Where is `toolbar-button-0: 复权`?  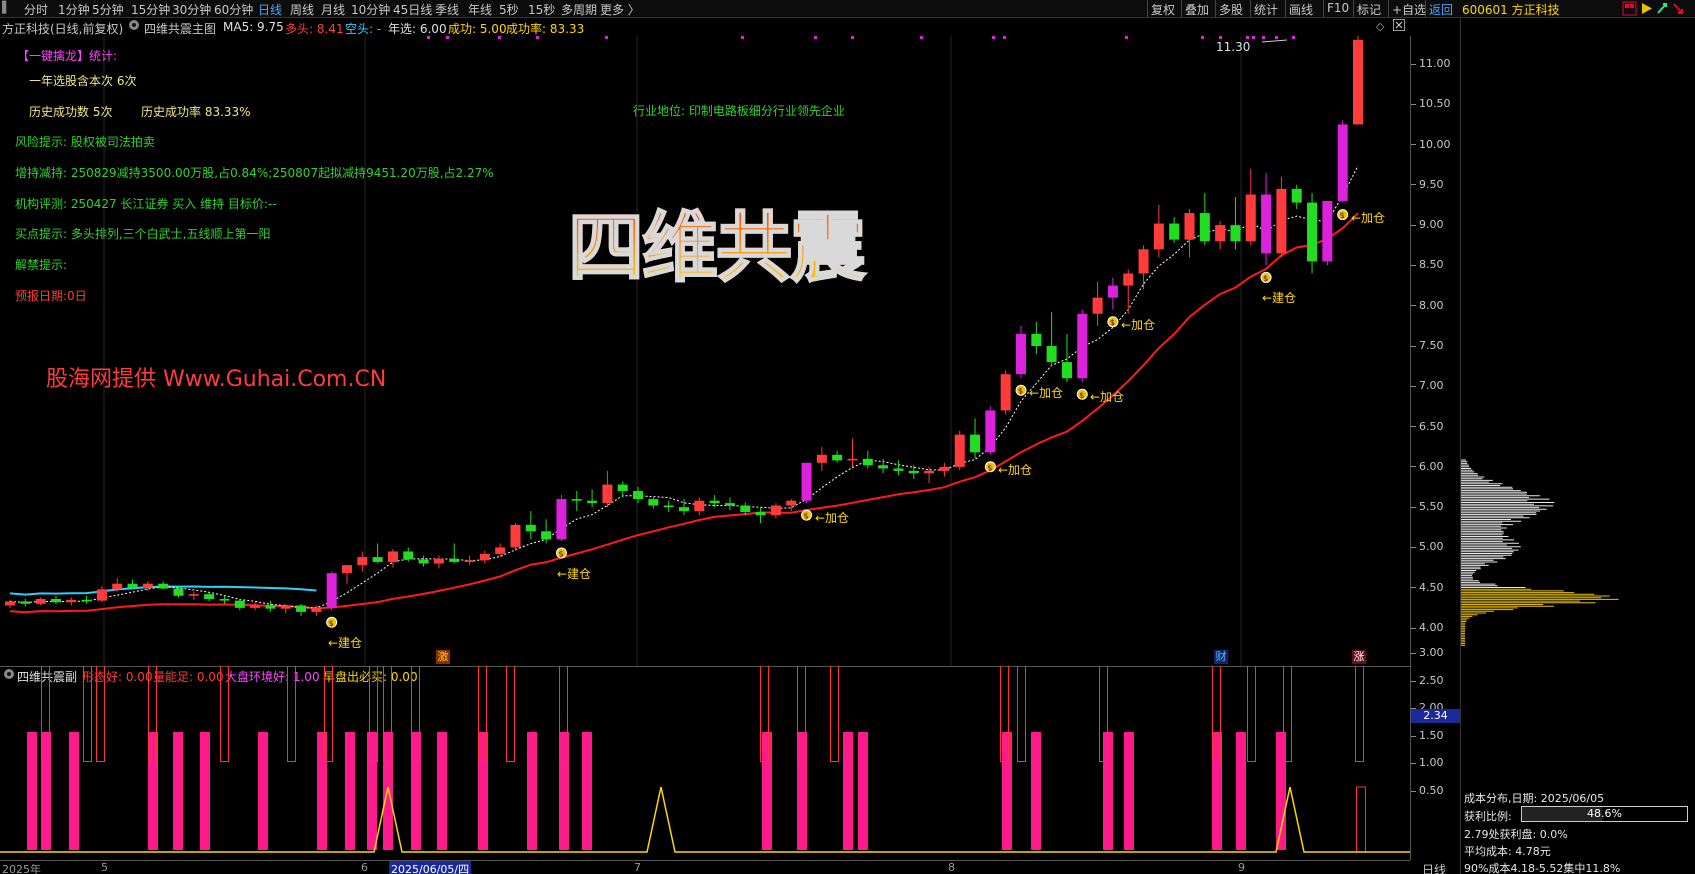
toolbar-button-0: 复权 is located at coordinates (1163, 9).